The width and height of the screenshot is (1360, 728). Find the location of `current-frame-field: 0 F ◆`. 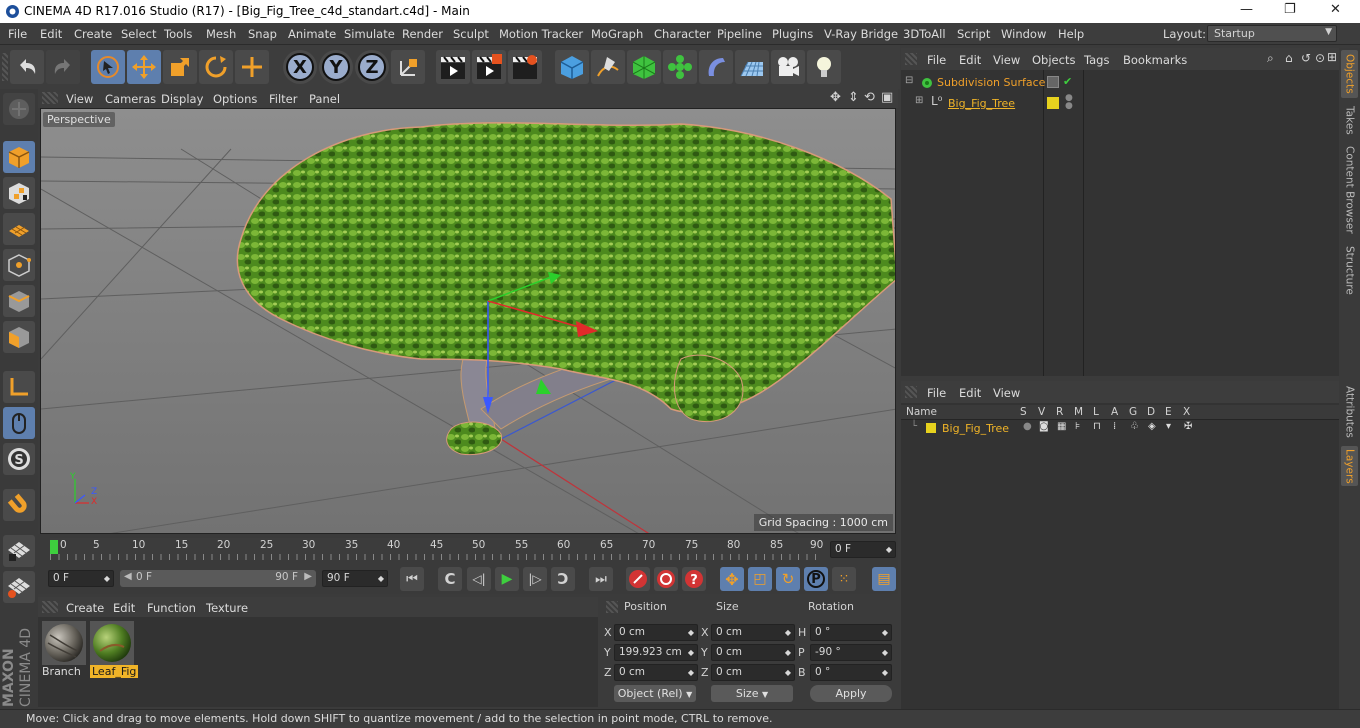

current-frame-field: 0 F ◆ is located at coordinates (863, 549).